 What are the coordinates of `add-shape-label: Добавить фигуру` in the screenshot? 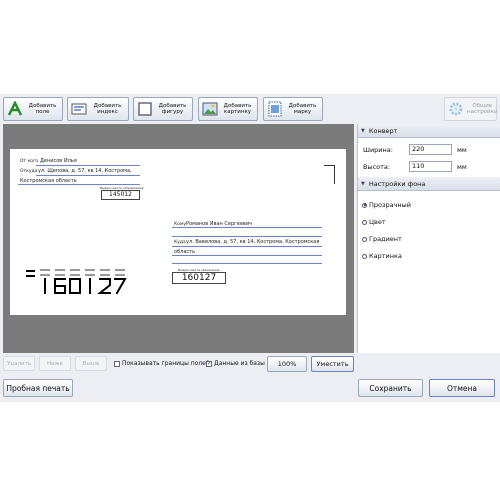 It's located at (172, 109).